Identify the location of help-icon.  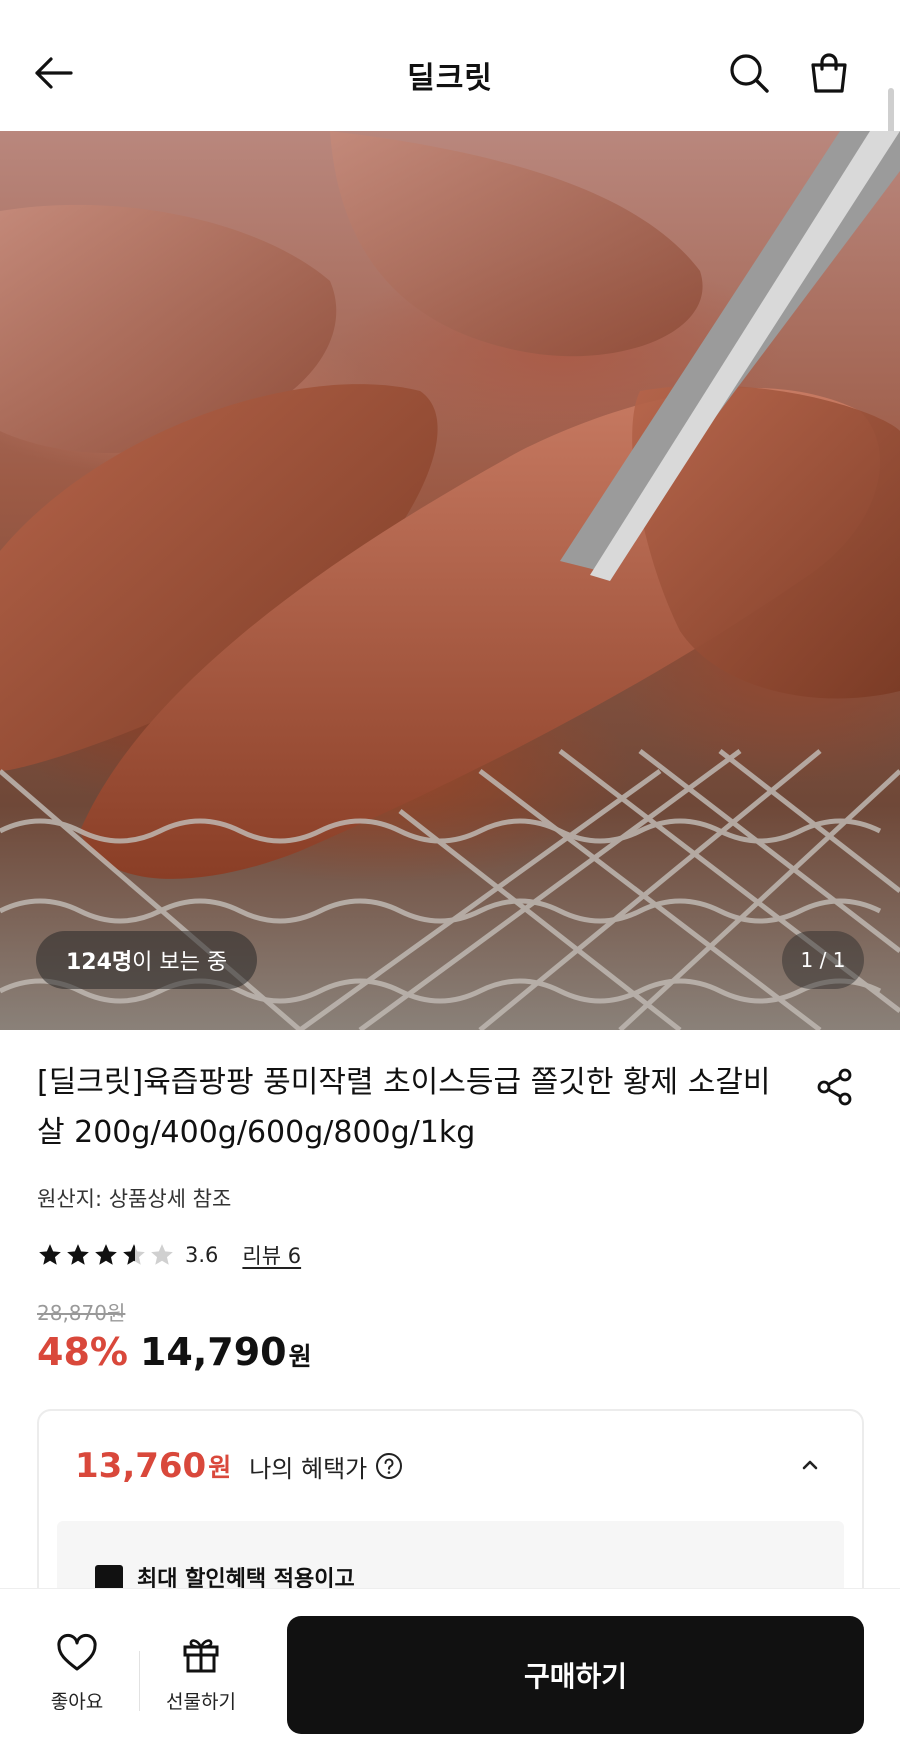
(389, 1466).